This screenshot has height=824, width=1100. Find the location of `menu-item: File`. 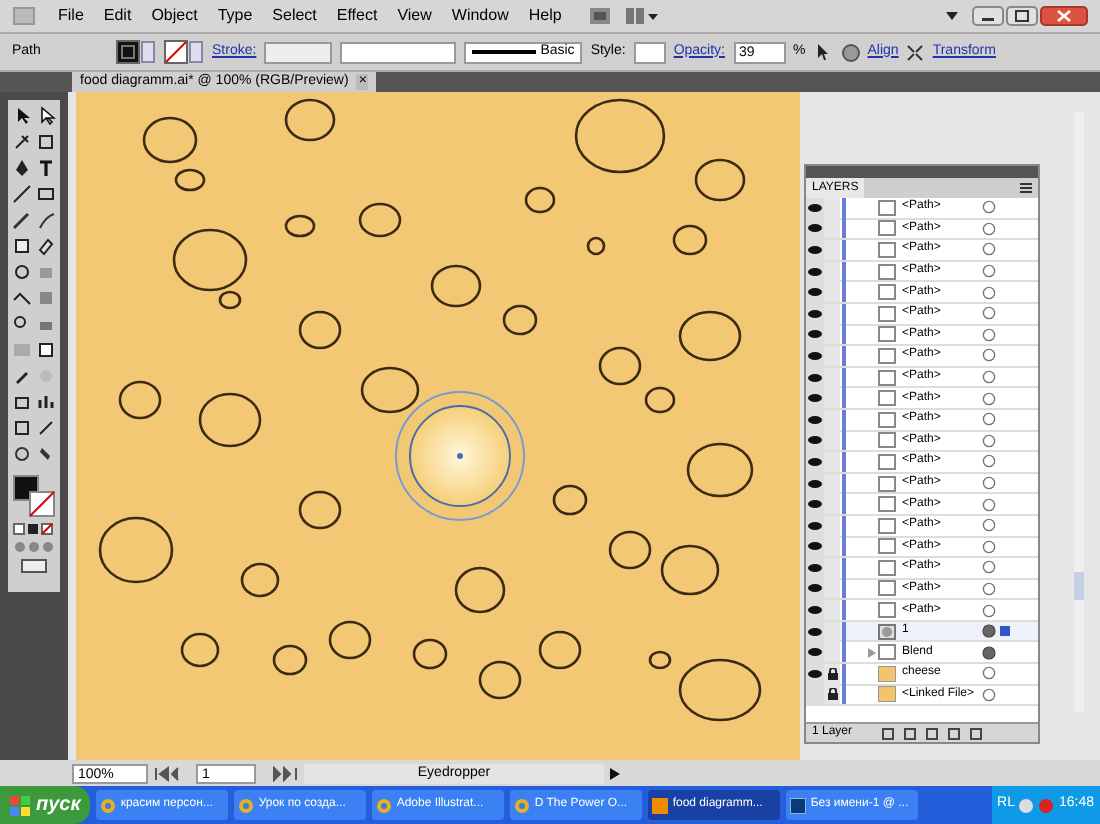

menu-item: File is located at coordinates (71, 16).